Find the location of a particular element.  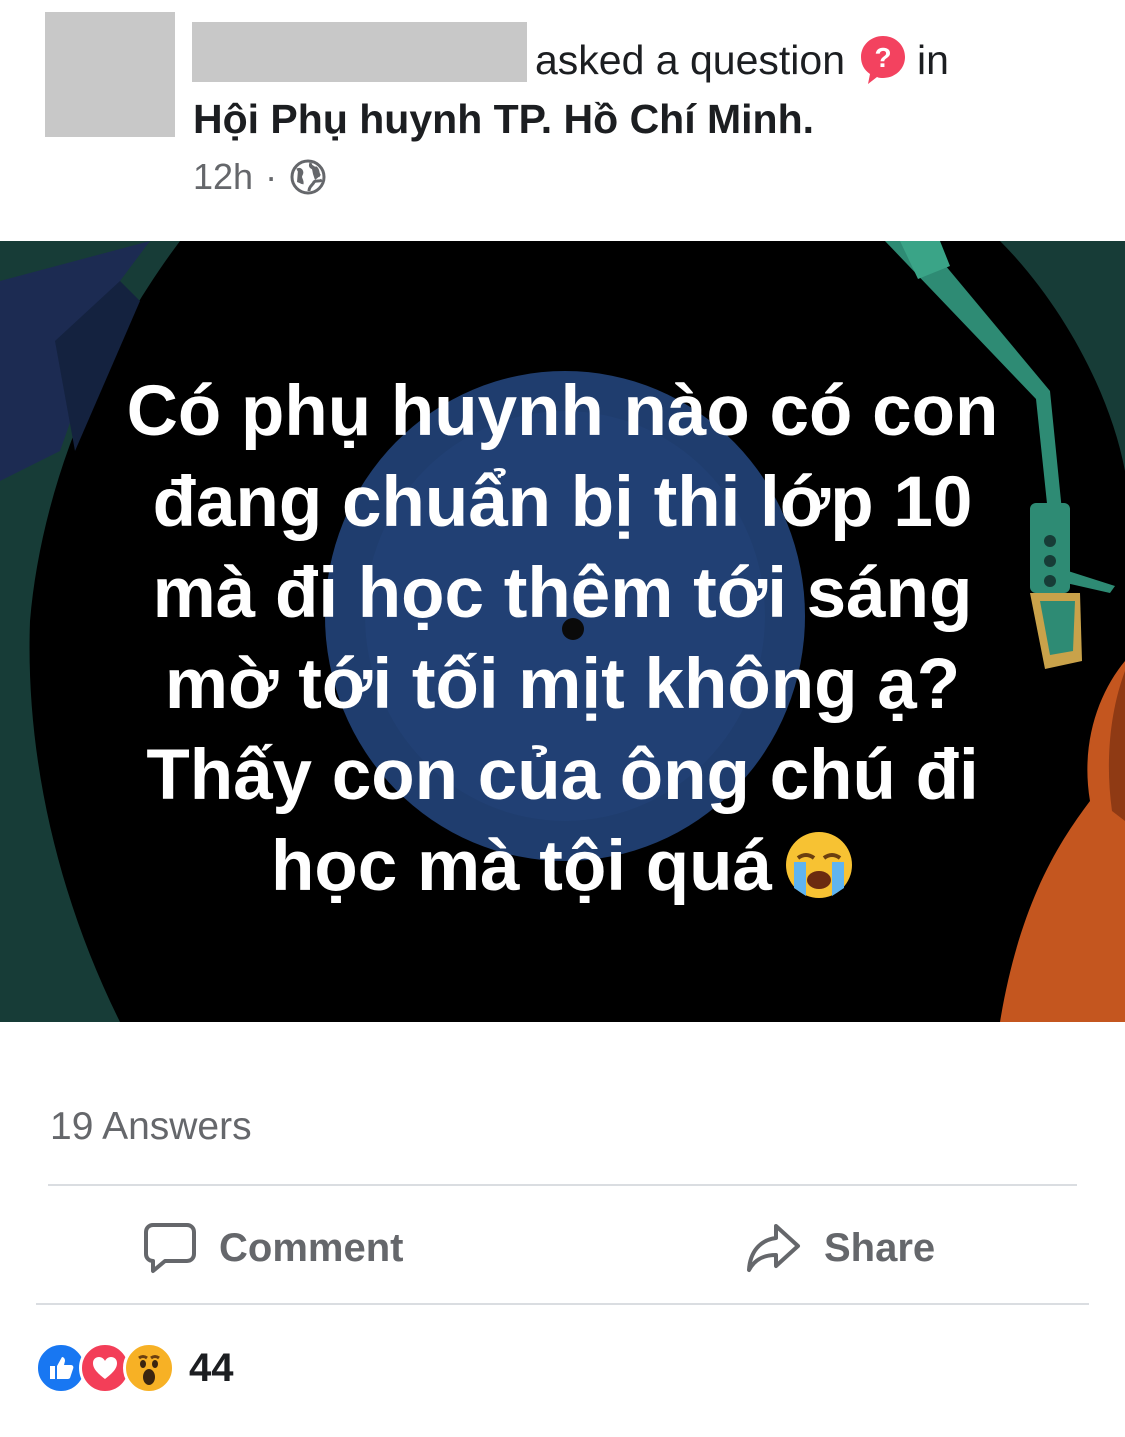

comment-label: Comment is located at coordinates (311, 1247).